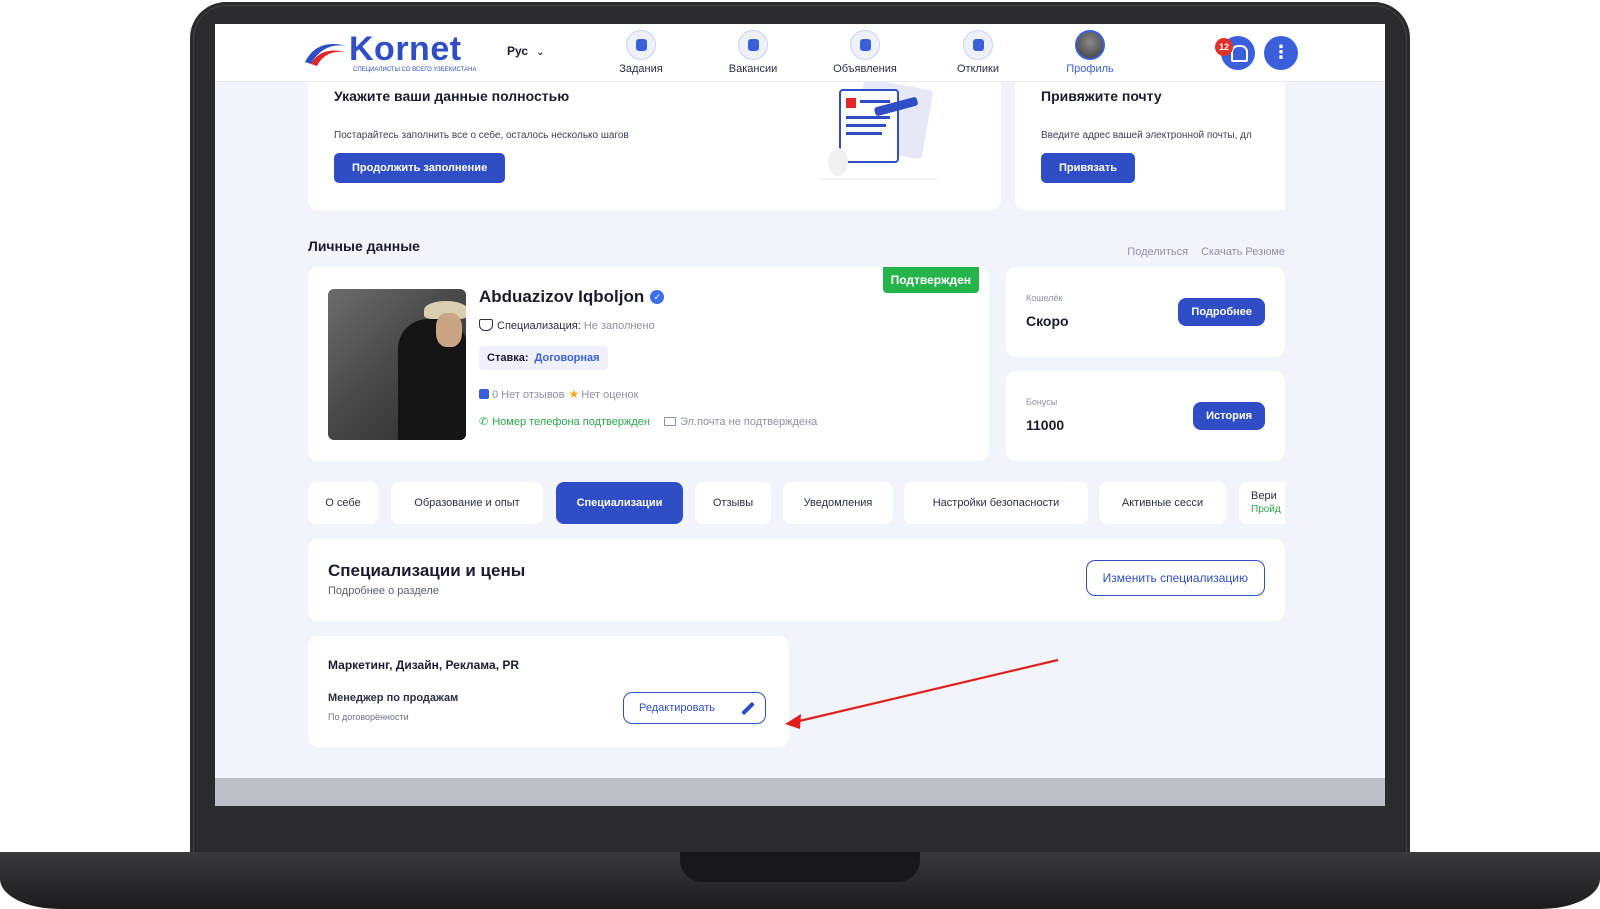 Image resolution: width=1600 pixels, height=909 pixels. What do you see at coordinates (484, 394) in the screenshot?
I see `reviews-icon` at bounding box center [484, 394].